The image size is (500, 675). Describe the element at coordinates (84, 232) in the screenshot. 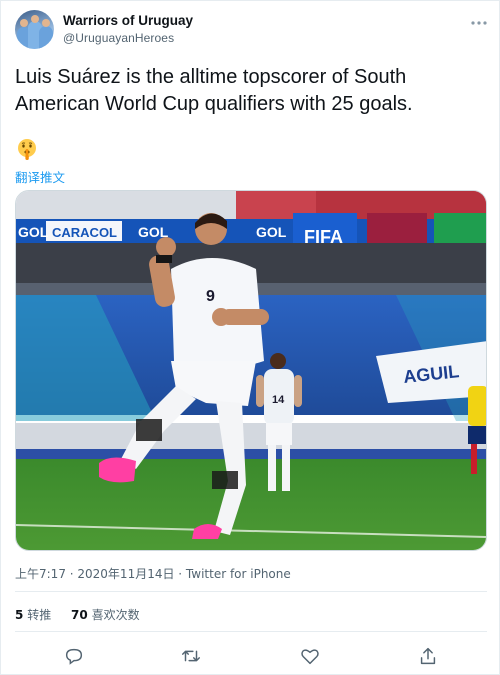

I see `board-text-caracol: CARACOL` at that location.